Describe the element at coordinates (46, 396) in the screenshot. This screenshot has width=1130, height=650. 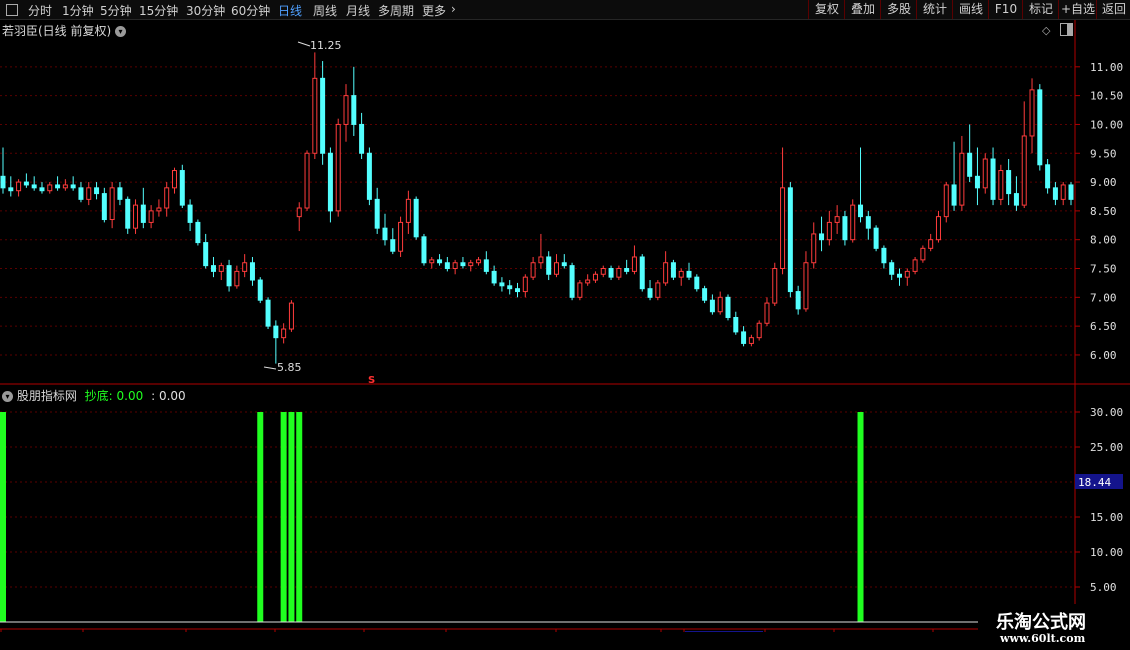
I see `indicator-name: 股朋指标网` at that location.